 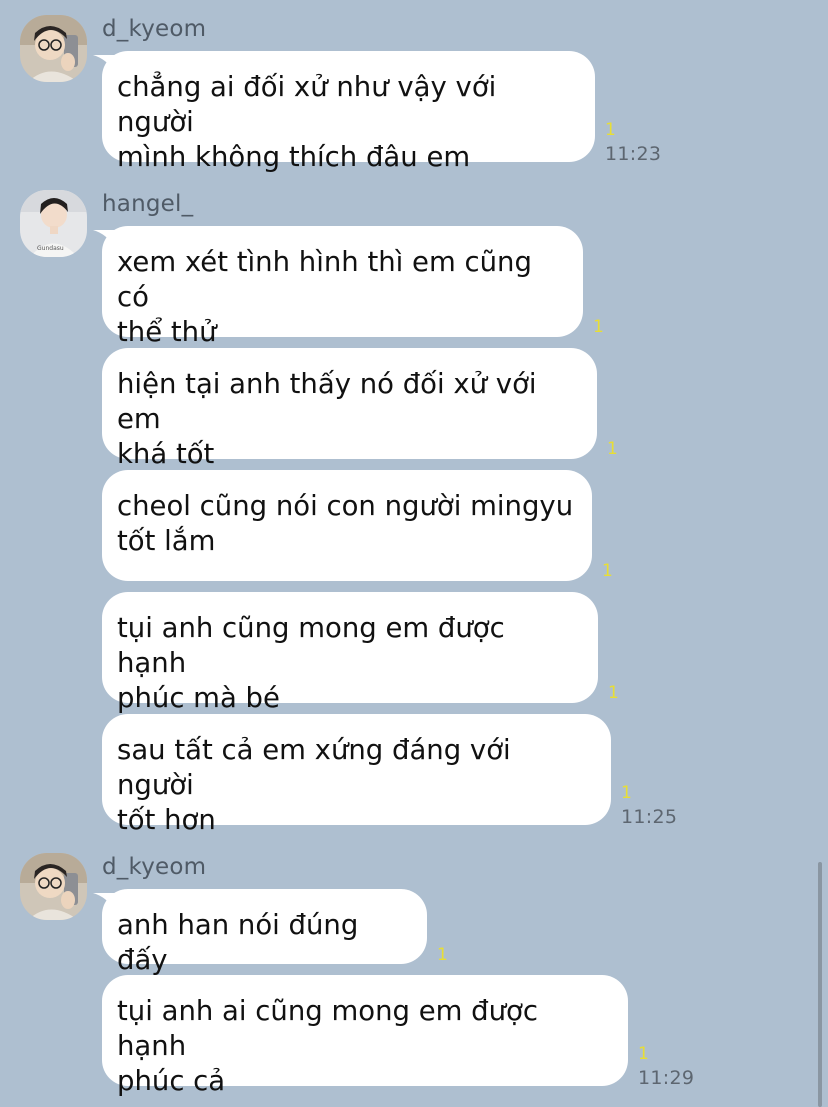 What do you see at coordinates (50, 248) in the screenshot?
I see `svg-text: Gundasu` at bounding box center [50, 248].